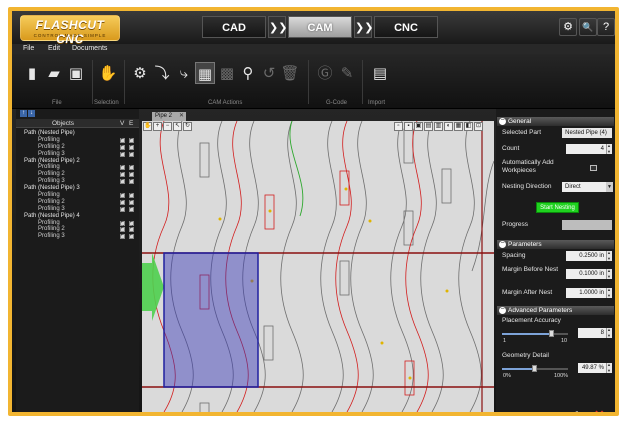 The width and height of the screenshot is (627, 425). I want to click on pan-icon: ✋, so click(147, 126).